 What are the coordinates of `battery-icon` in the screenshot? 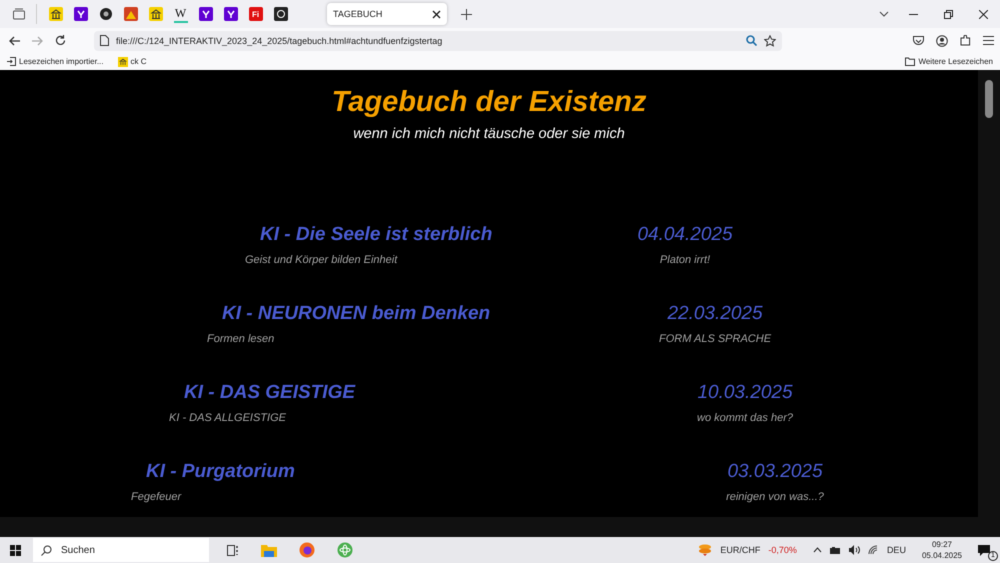 It's located at (835, 550).